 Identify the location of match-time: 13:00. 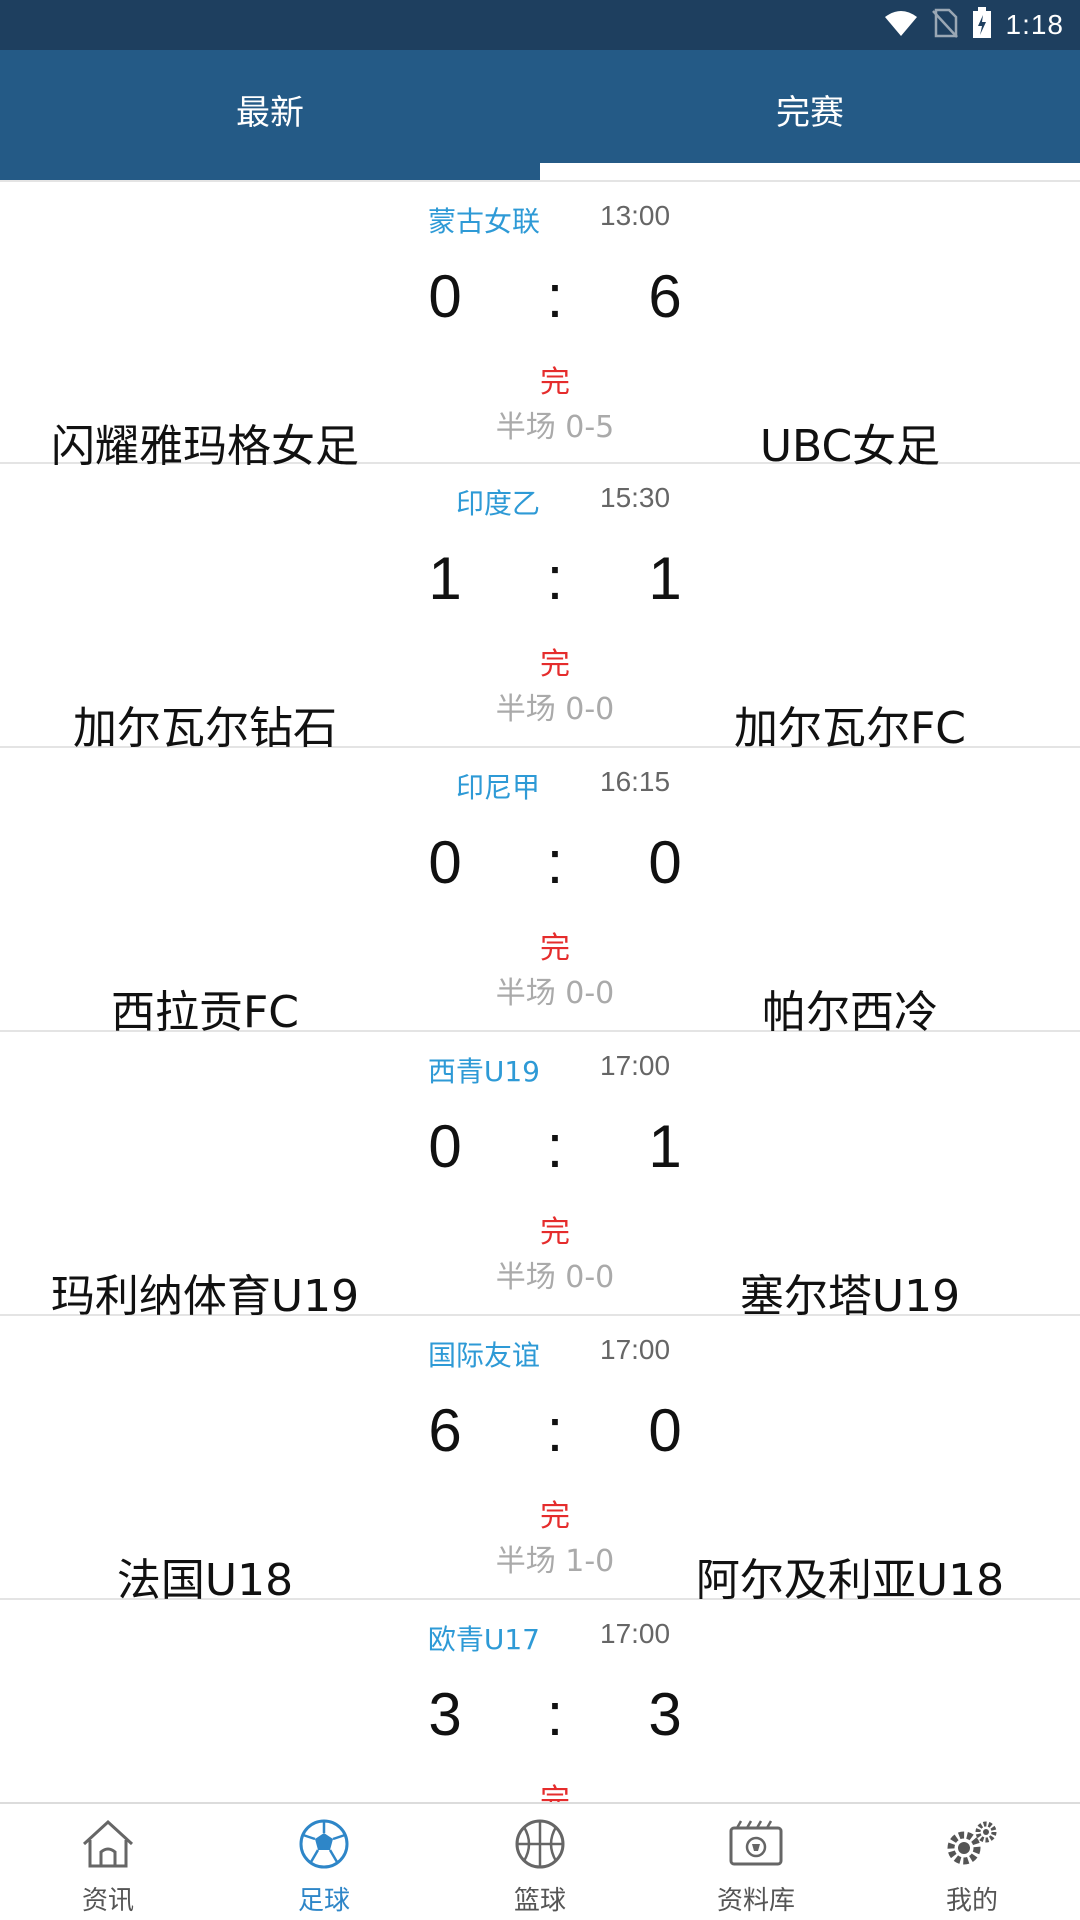
(635, 215).